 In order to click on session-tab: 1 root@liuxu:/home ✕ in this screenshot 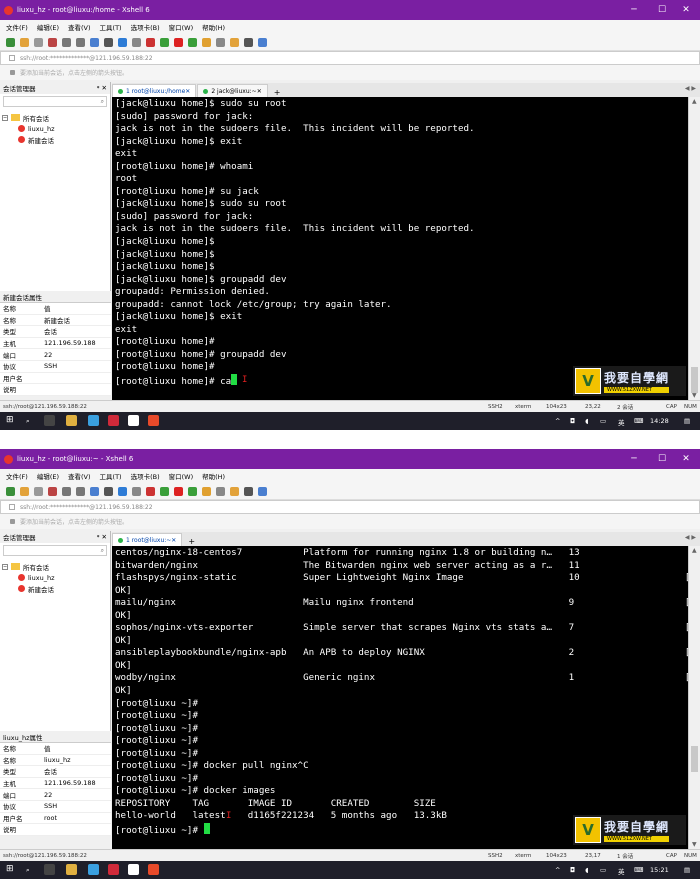, I will do `click(154, 90)`.